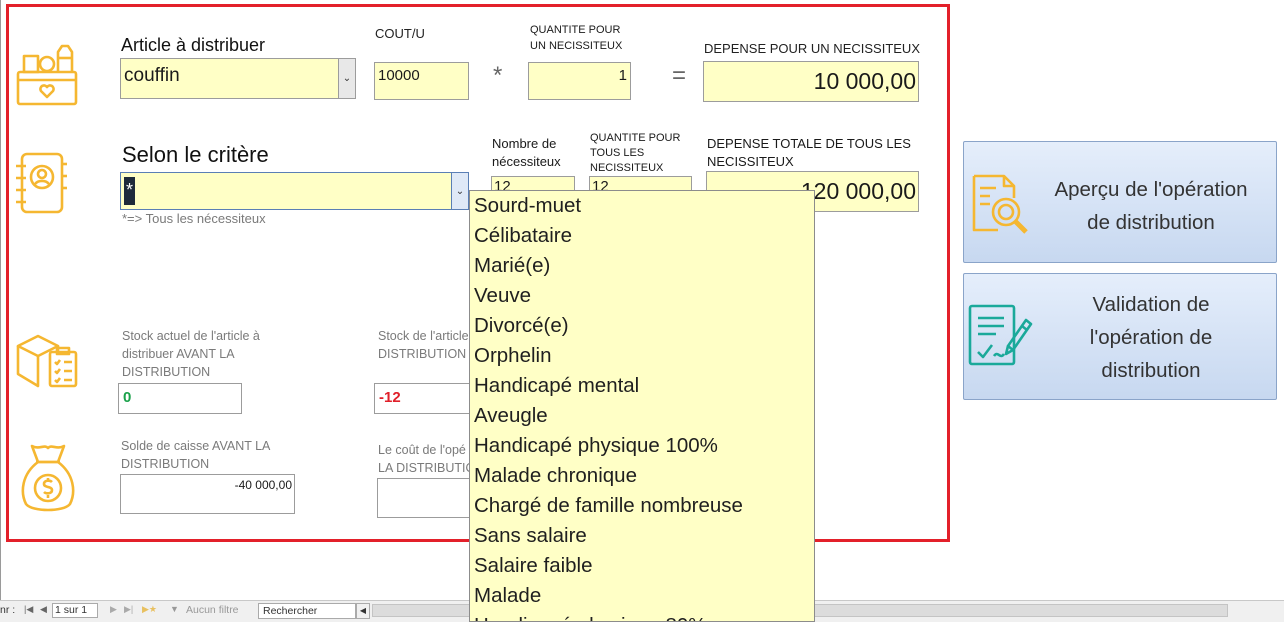  Describe the element at coordinates (642, 446) in the screenshot. I see `dropdown-item: Handicapé physique 100%` at that location.